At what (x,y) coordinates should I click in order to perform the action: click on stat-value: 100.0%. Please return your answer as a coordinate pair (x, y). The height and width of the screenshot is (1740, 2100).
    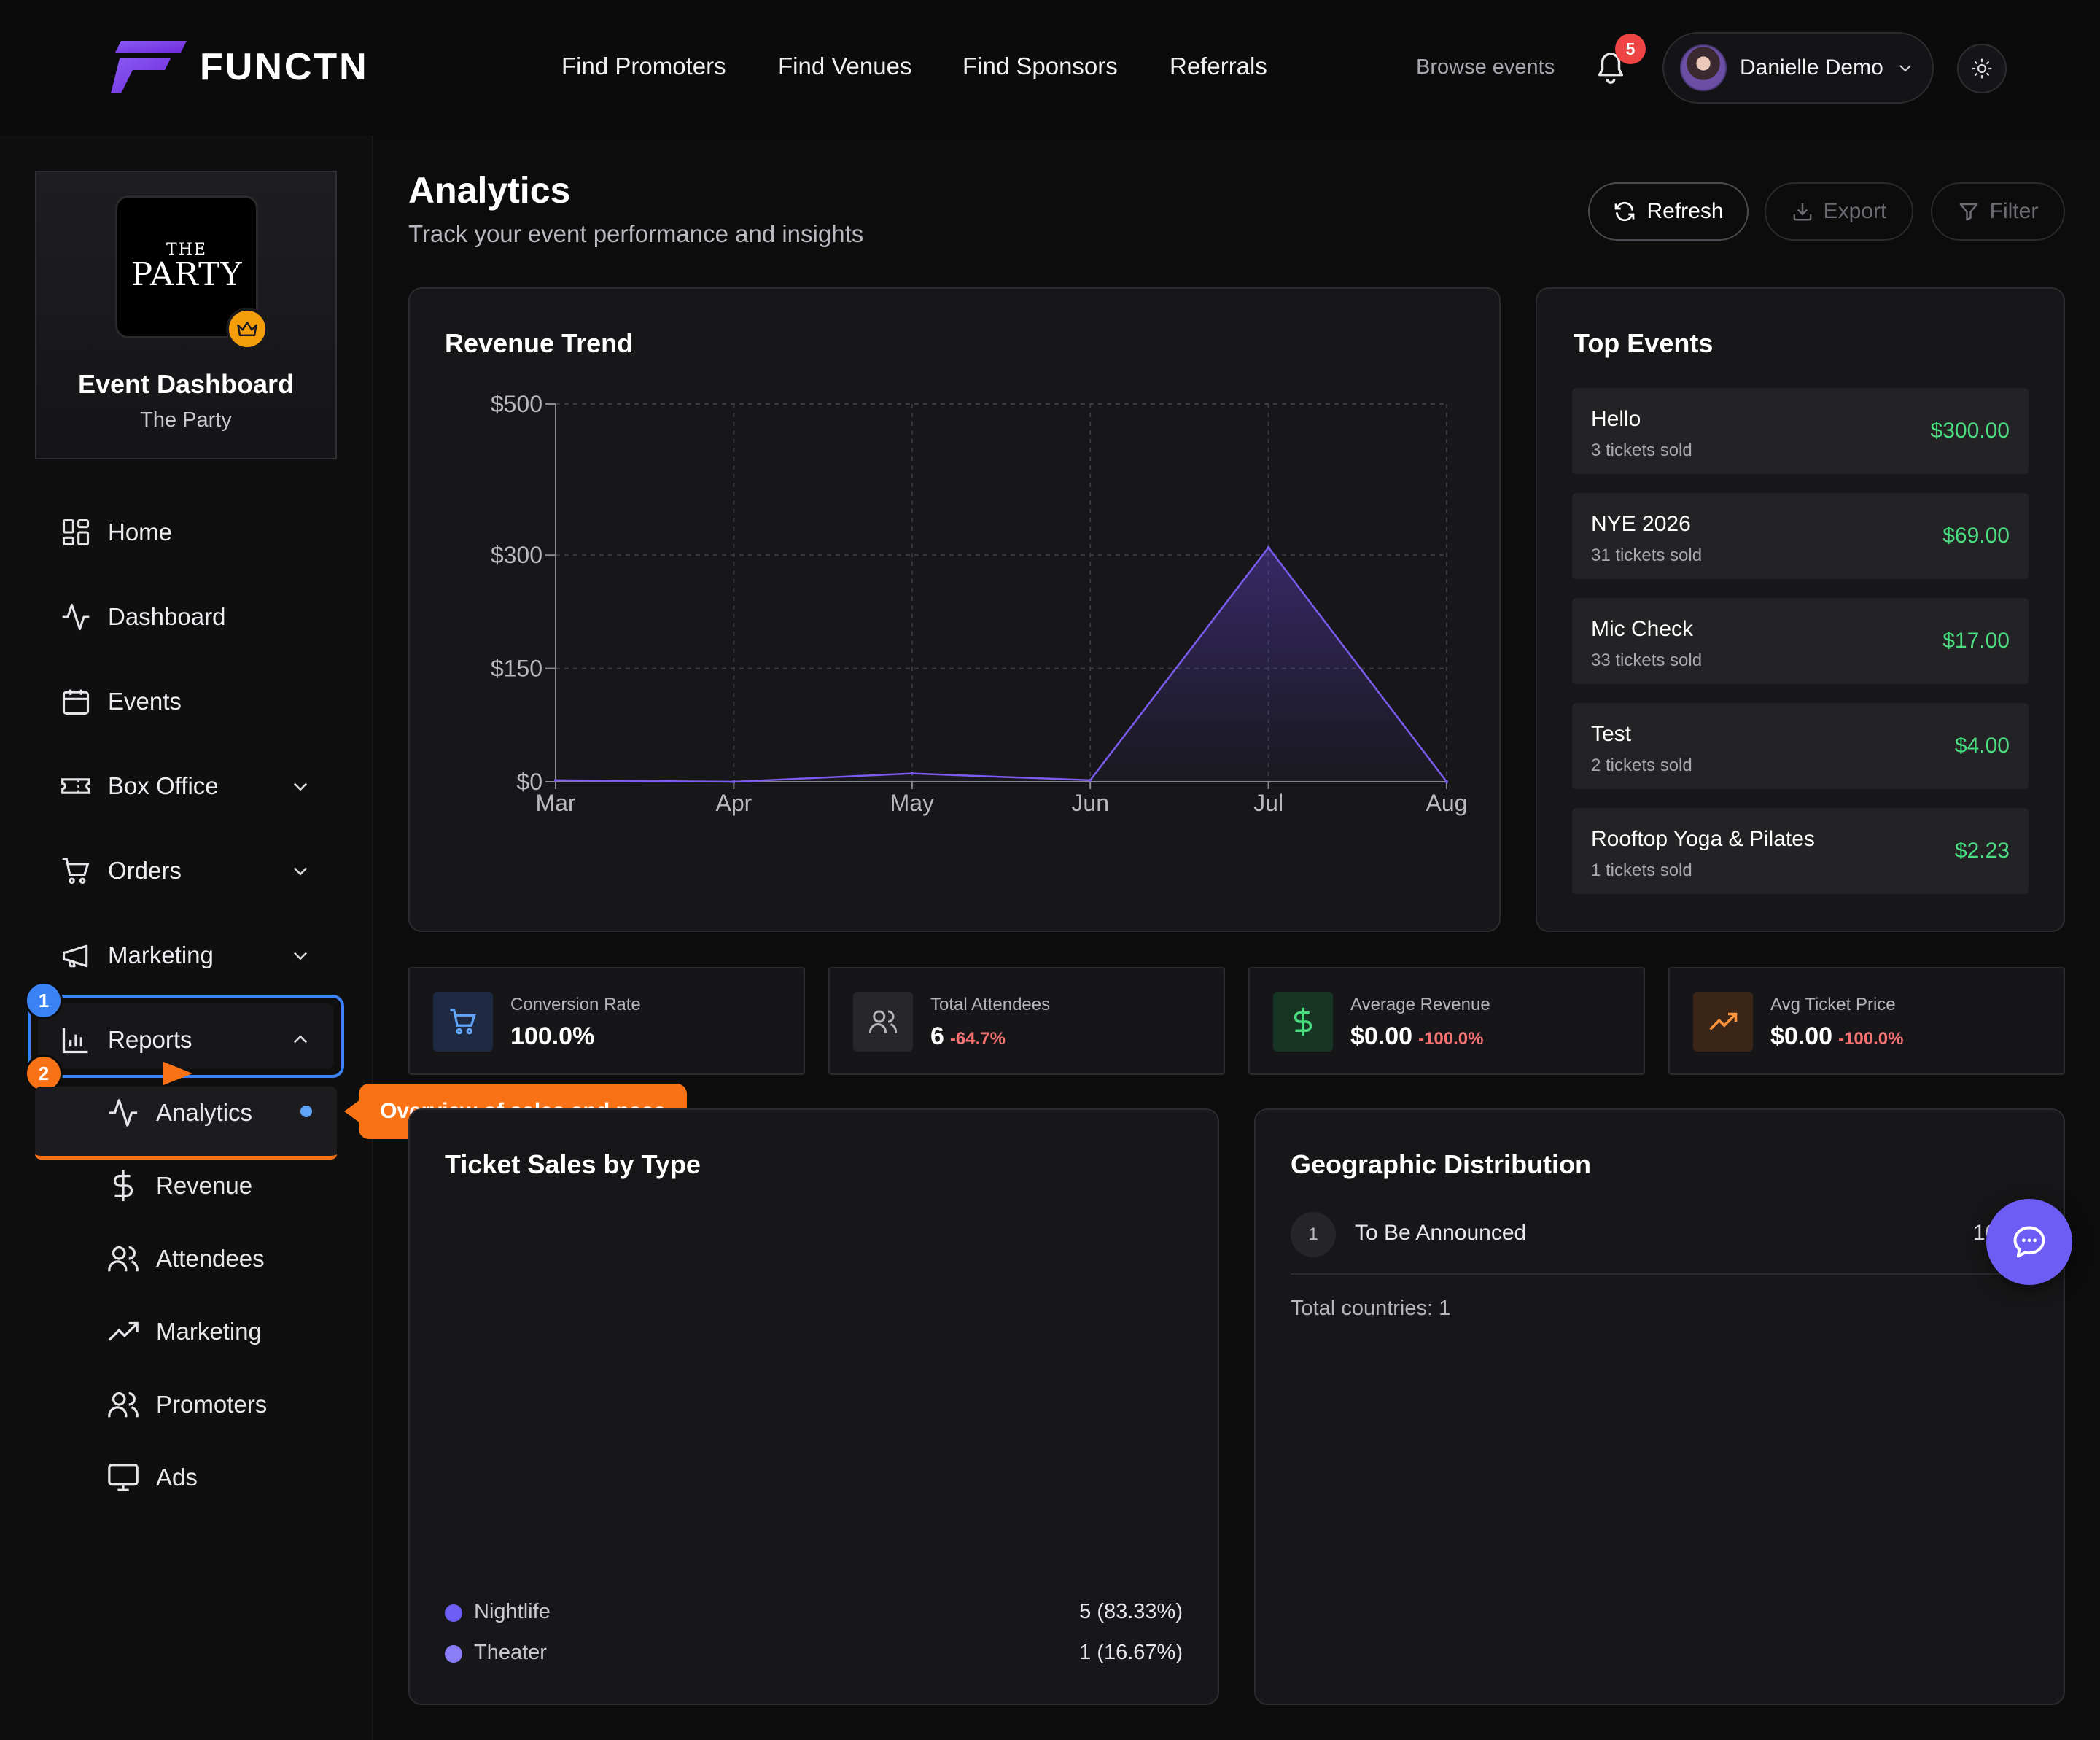
    Looking at the image, I should click on (552, 1036).